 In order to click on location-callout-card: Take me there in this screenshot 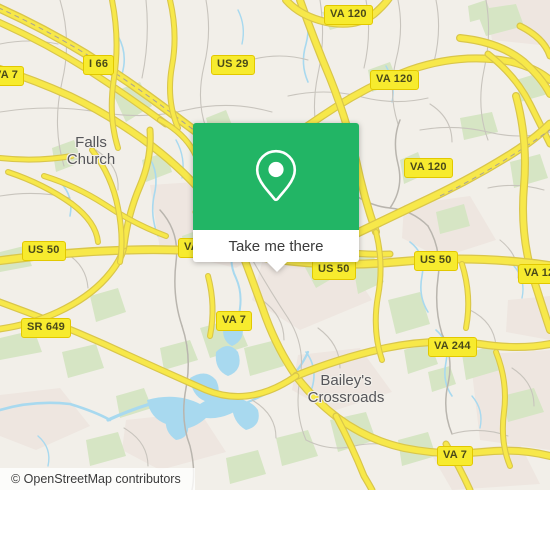, I will do `click(276, 197)`.